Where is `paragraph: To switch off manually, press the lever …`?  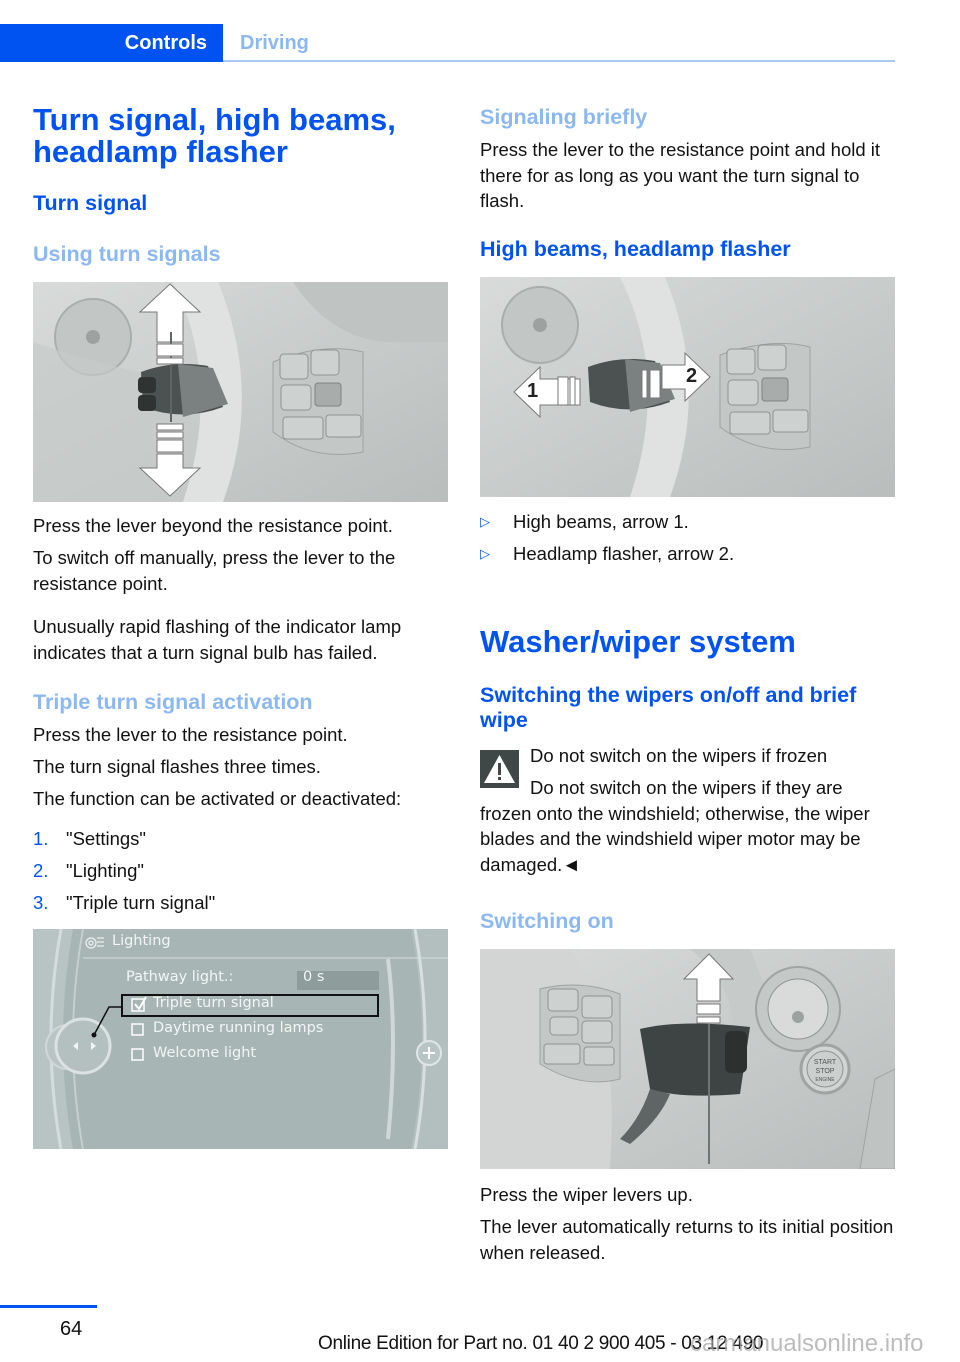 paragraph: To switch off manually, press the lever … is located at coordinates (214, 570).